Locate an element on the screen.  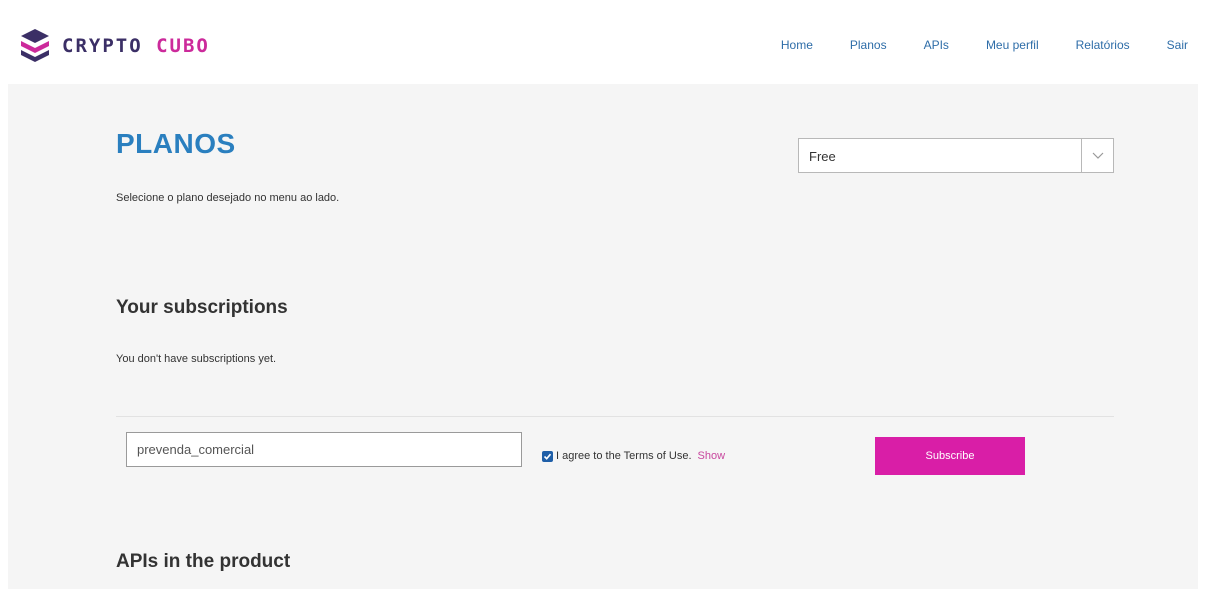
cube-logo-icon is located at coordinates (35, 45).